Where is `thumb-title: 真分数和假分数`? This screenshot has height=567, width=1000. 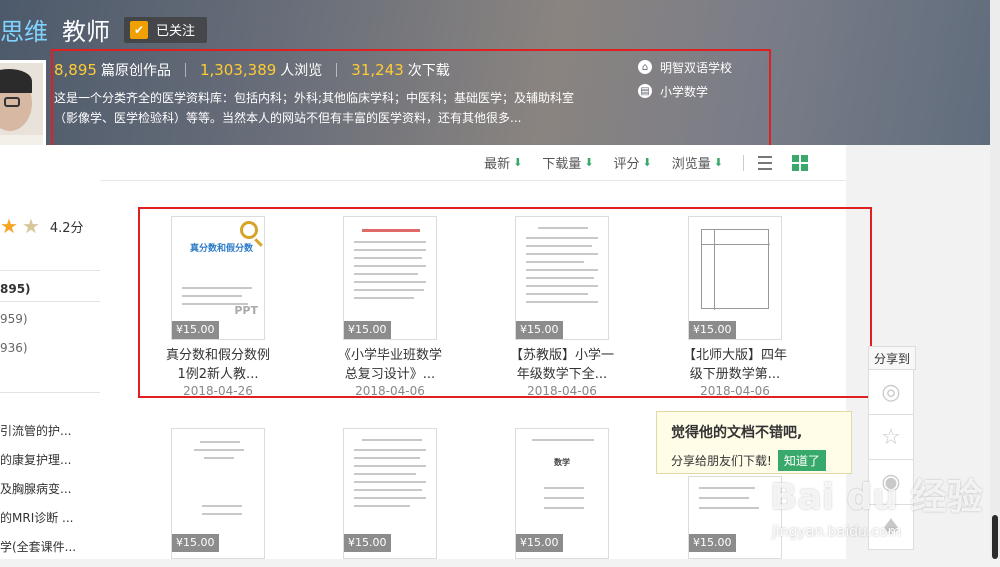
thumb-title: 真分数和假分数 is located at coordinates (222, 249).